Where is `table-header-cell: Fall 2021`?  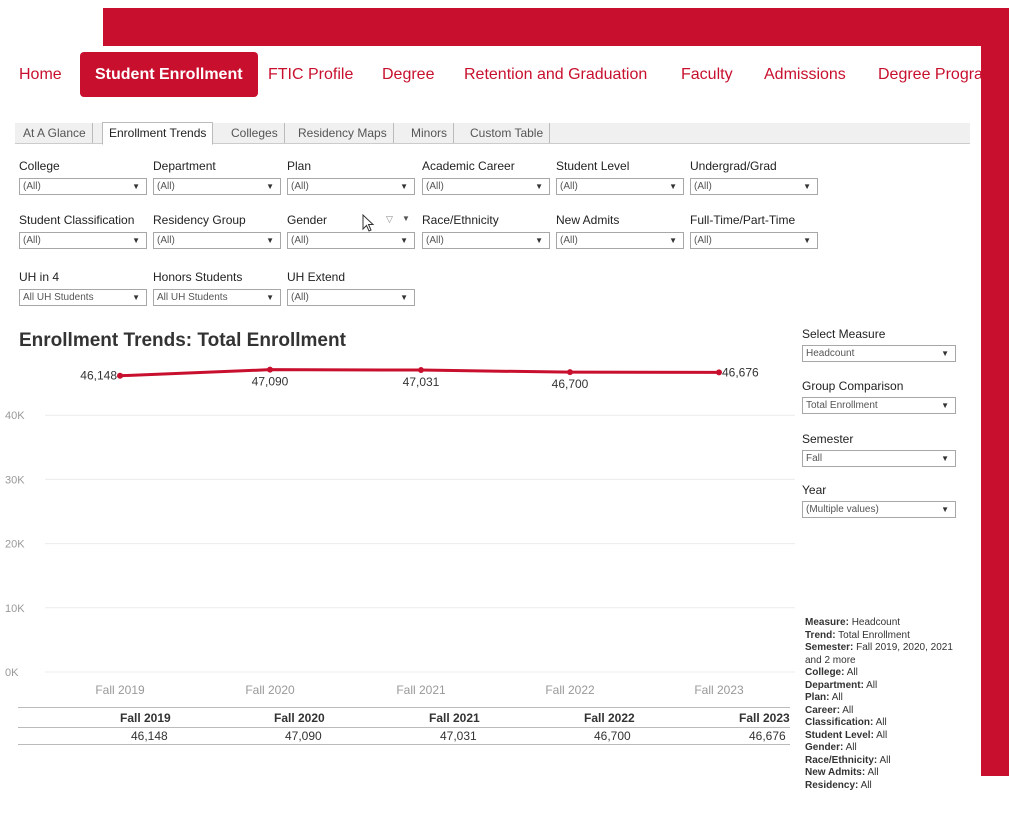 table-header-cell: Fall 2021 is located at coordinates (454, 718).